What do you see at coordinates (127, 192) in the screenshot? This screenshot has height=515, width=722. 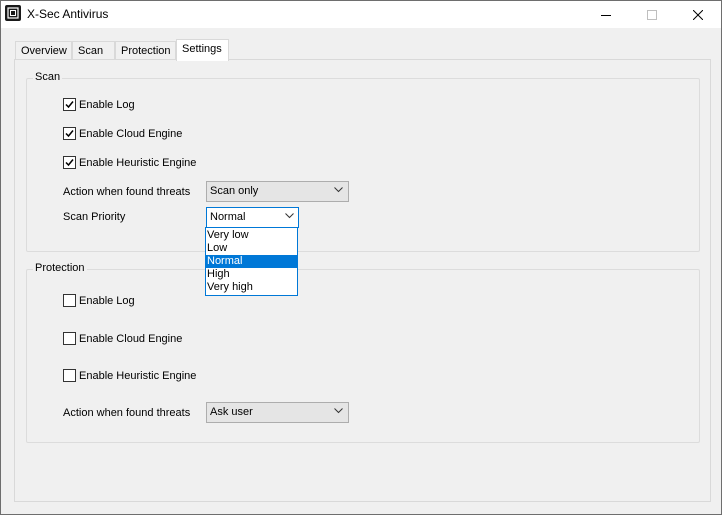 I see `scan-action-label: Action when found threats` at bounding box center [127, 192].